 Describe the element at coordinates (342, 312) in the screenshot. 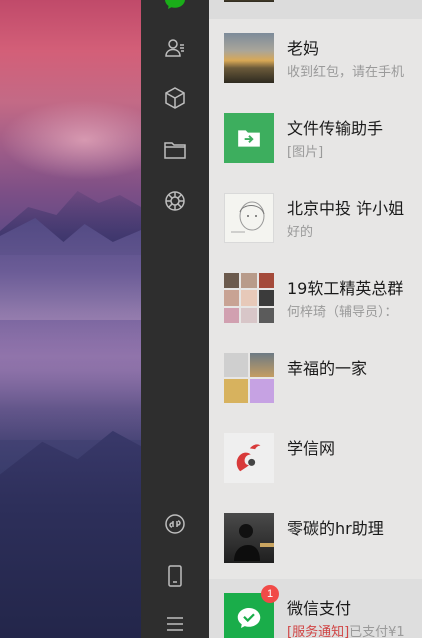

I see `chat-preview: 何梓琦（辅导员）：` at that location.